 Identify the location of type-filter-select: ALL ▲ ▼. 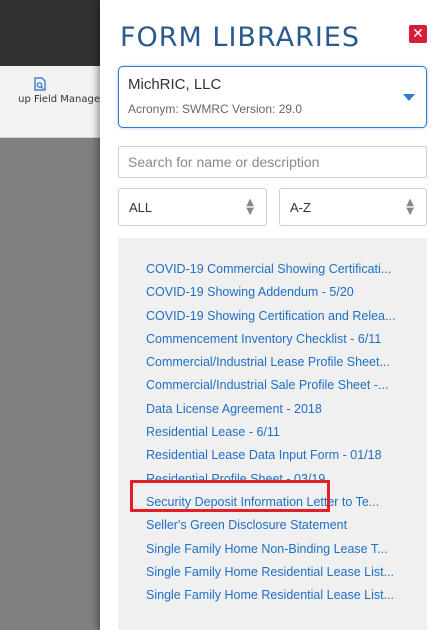
(192, 207).